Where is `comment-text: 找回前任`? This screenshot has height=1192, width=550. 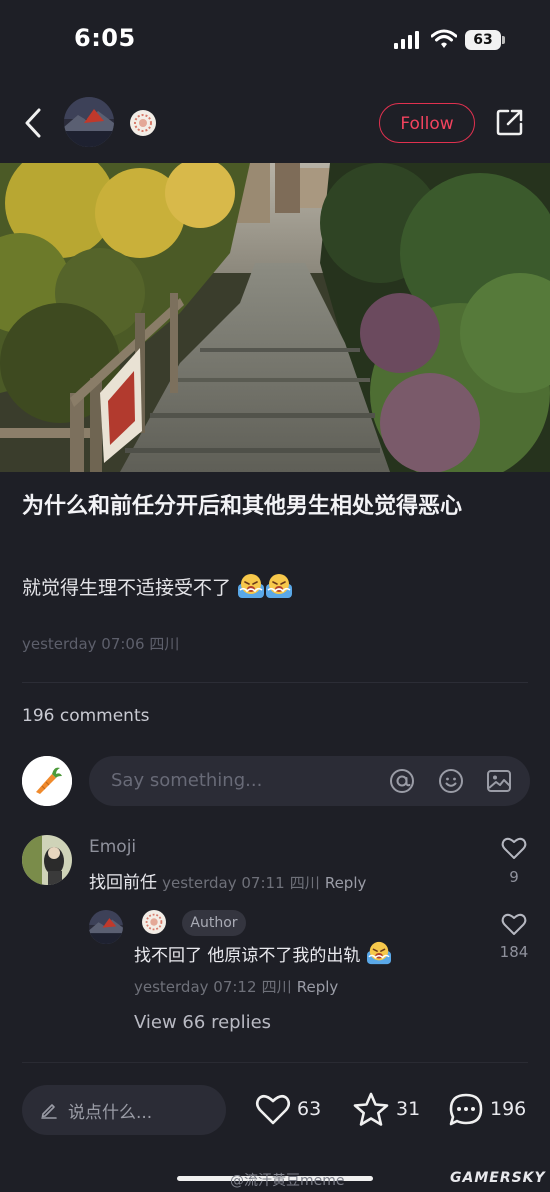 comment-text: 找回前任 is located at coordinates (123, 883).